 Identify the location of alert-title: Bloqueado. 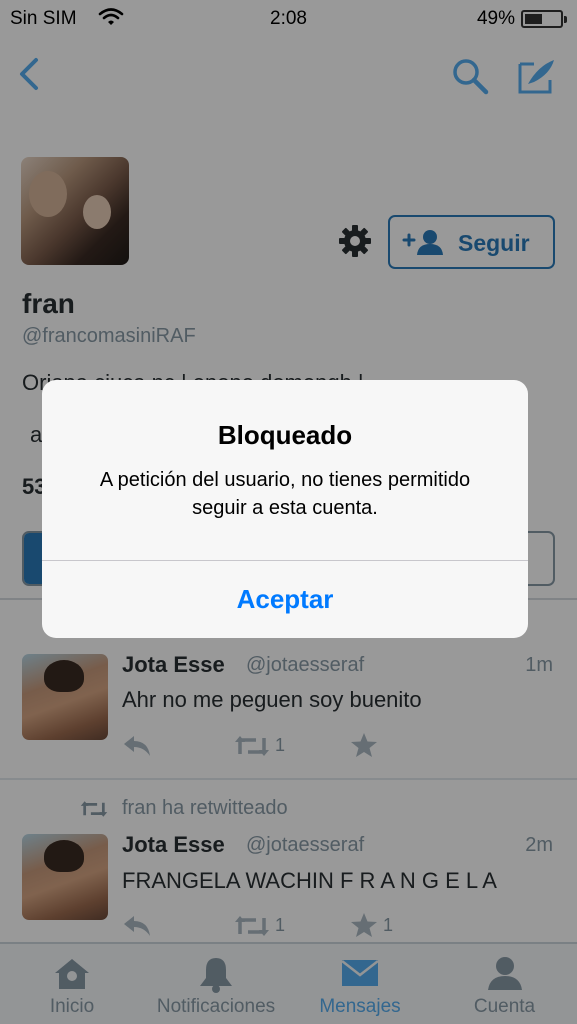
(285, 435).